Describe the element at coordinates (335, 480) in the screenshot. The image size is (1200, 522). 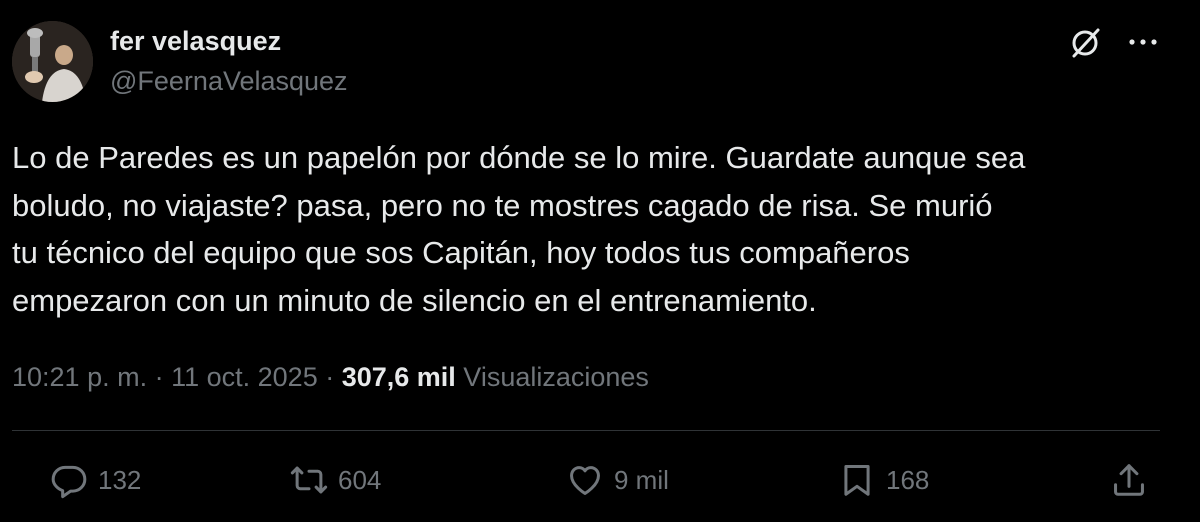
I see `retweet-button: 604` at that location.